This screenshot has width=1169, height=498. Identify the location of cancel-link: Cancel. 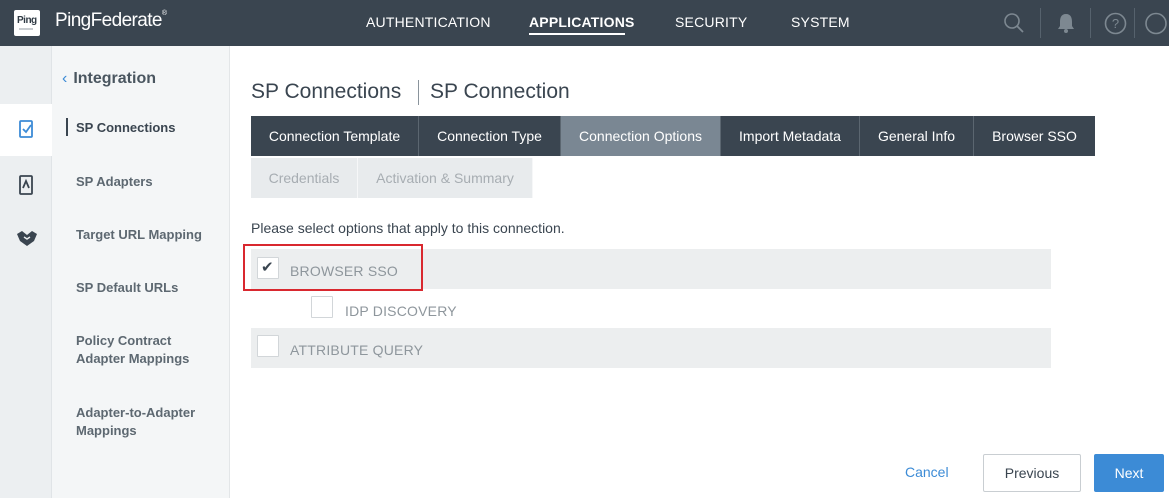
(927, 472).